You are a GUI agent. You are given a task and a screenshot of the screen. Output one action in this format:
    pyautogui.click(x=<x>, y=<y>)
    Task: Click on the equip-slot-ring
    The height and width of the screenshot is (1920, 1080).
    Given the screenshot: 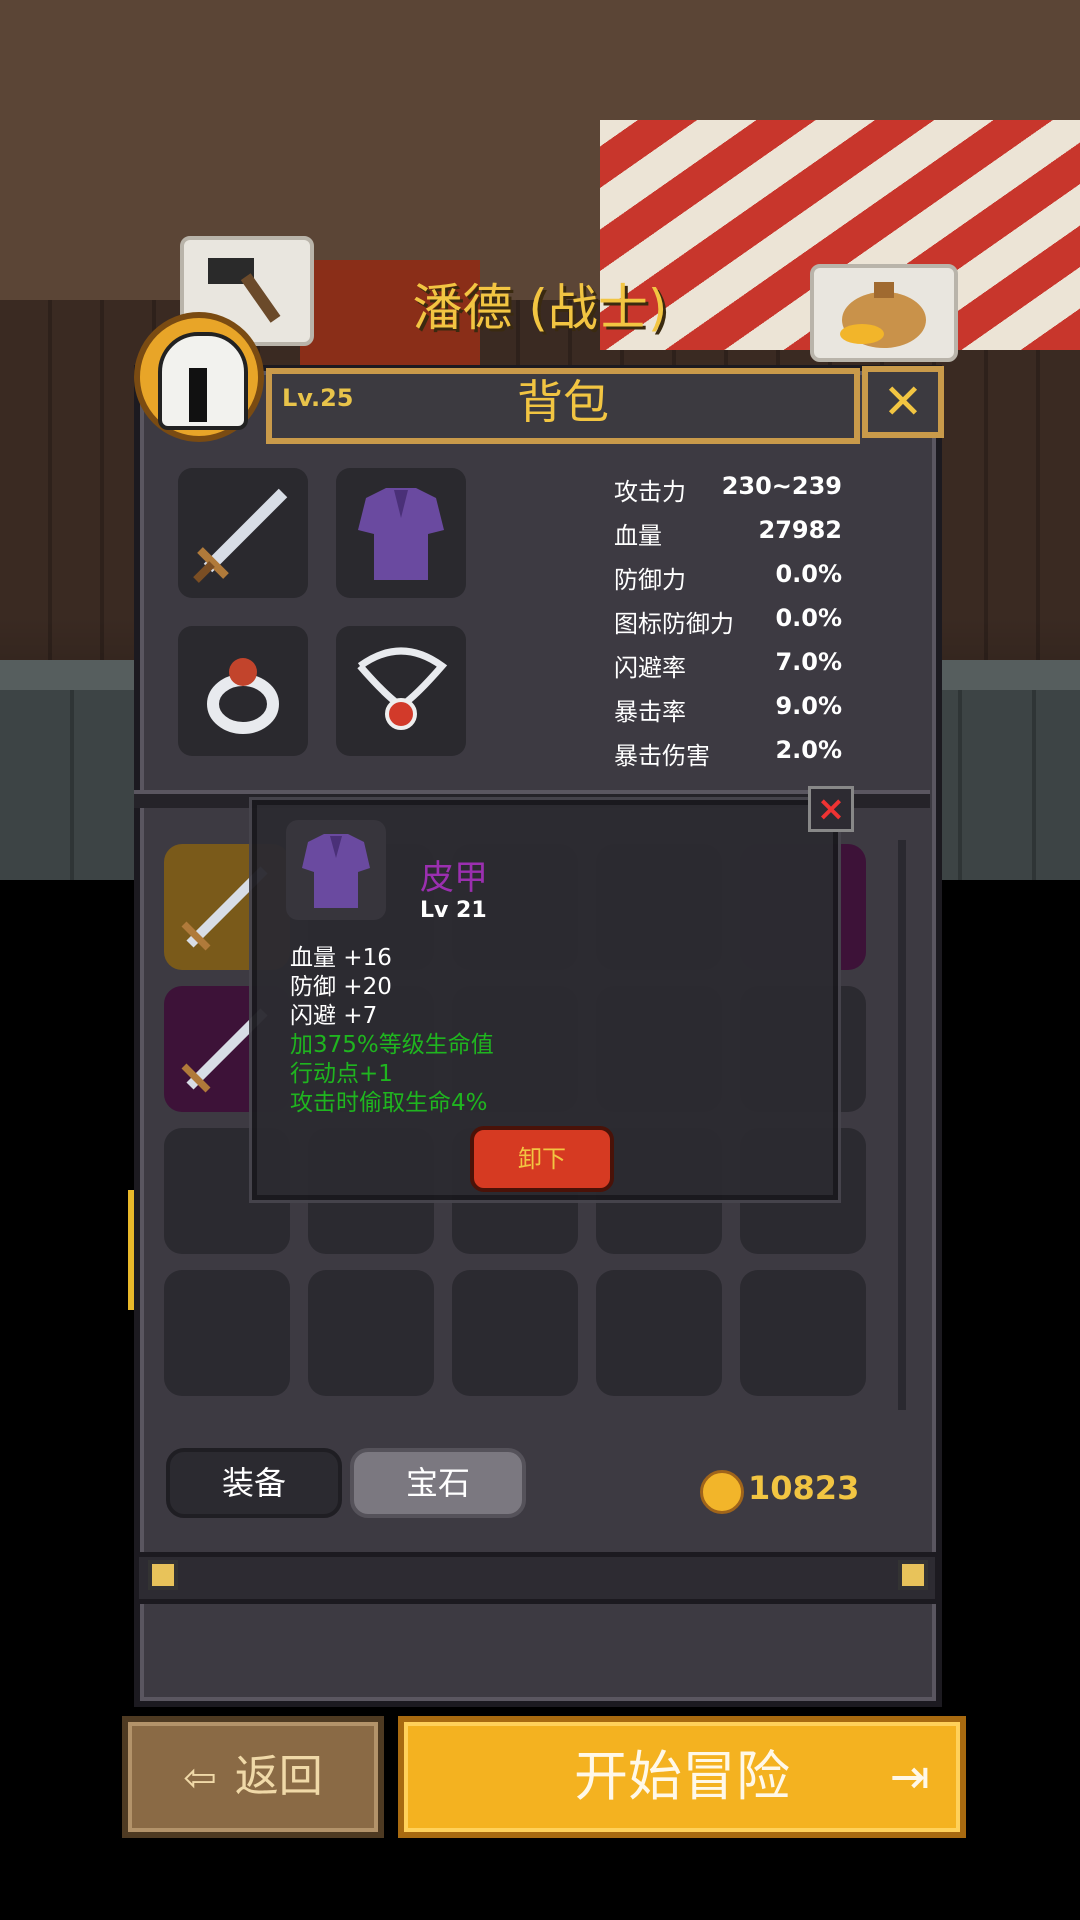 What is the action you would take?
    pyautogui.click(x=243, y=691)
    